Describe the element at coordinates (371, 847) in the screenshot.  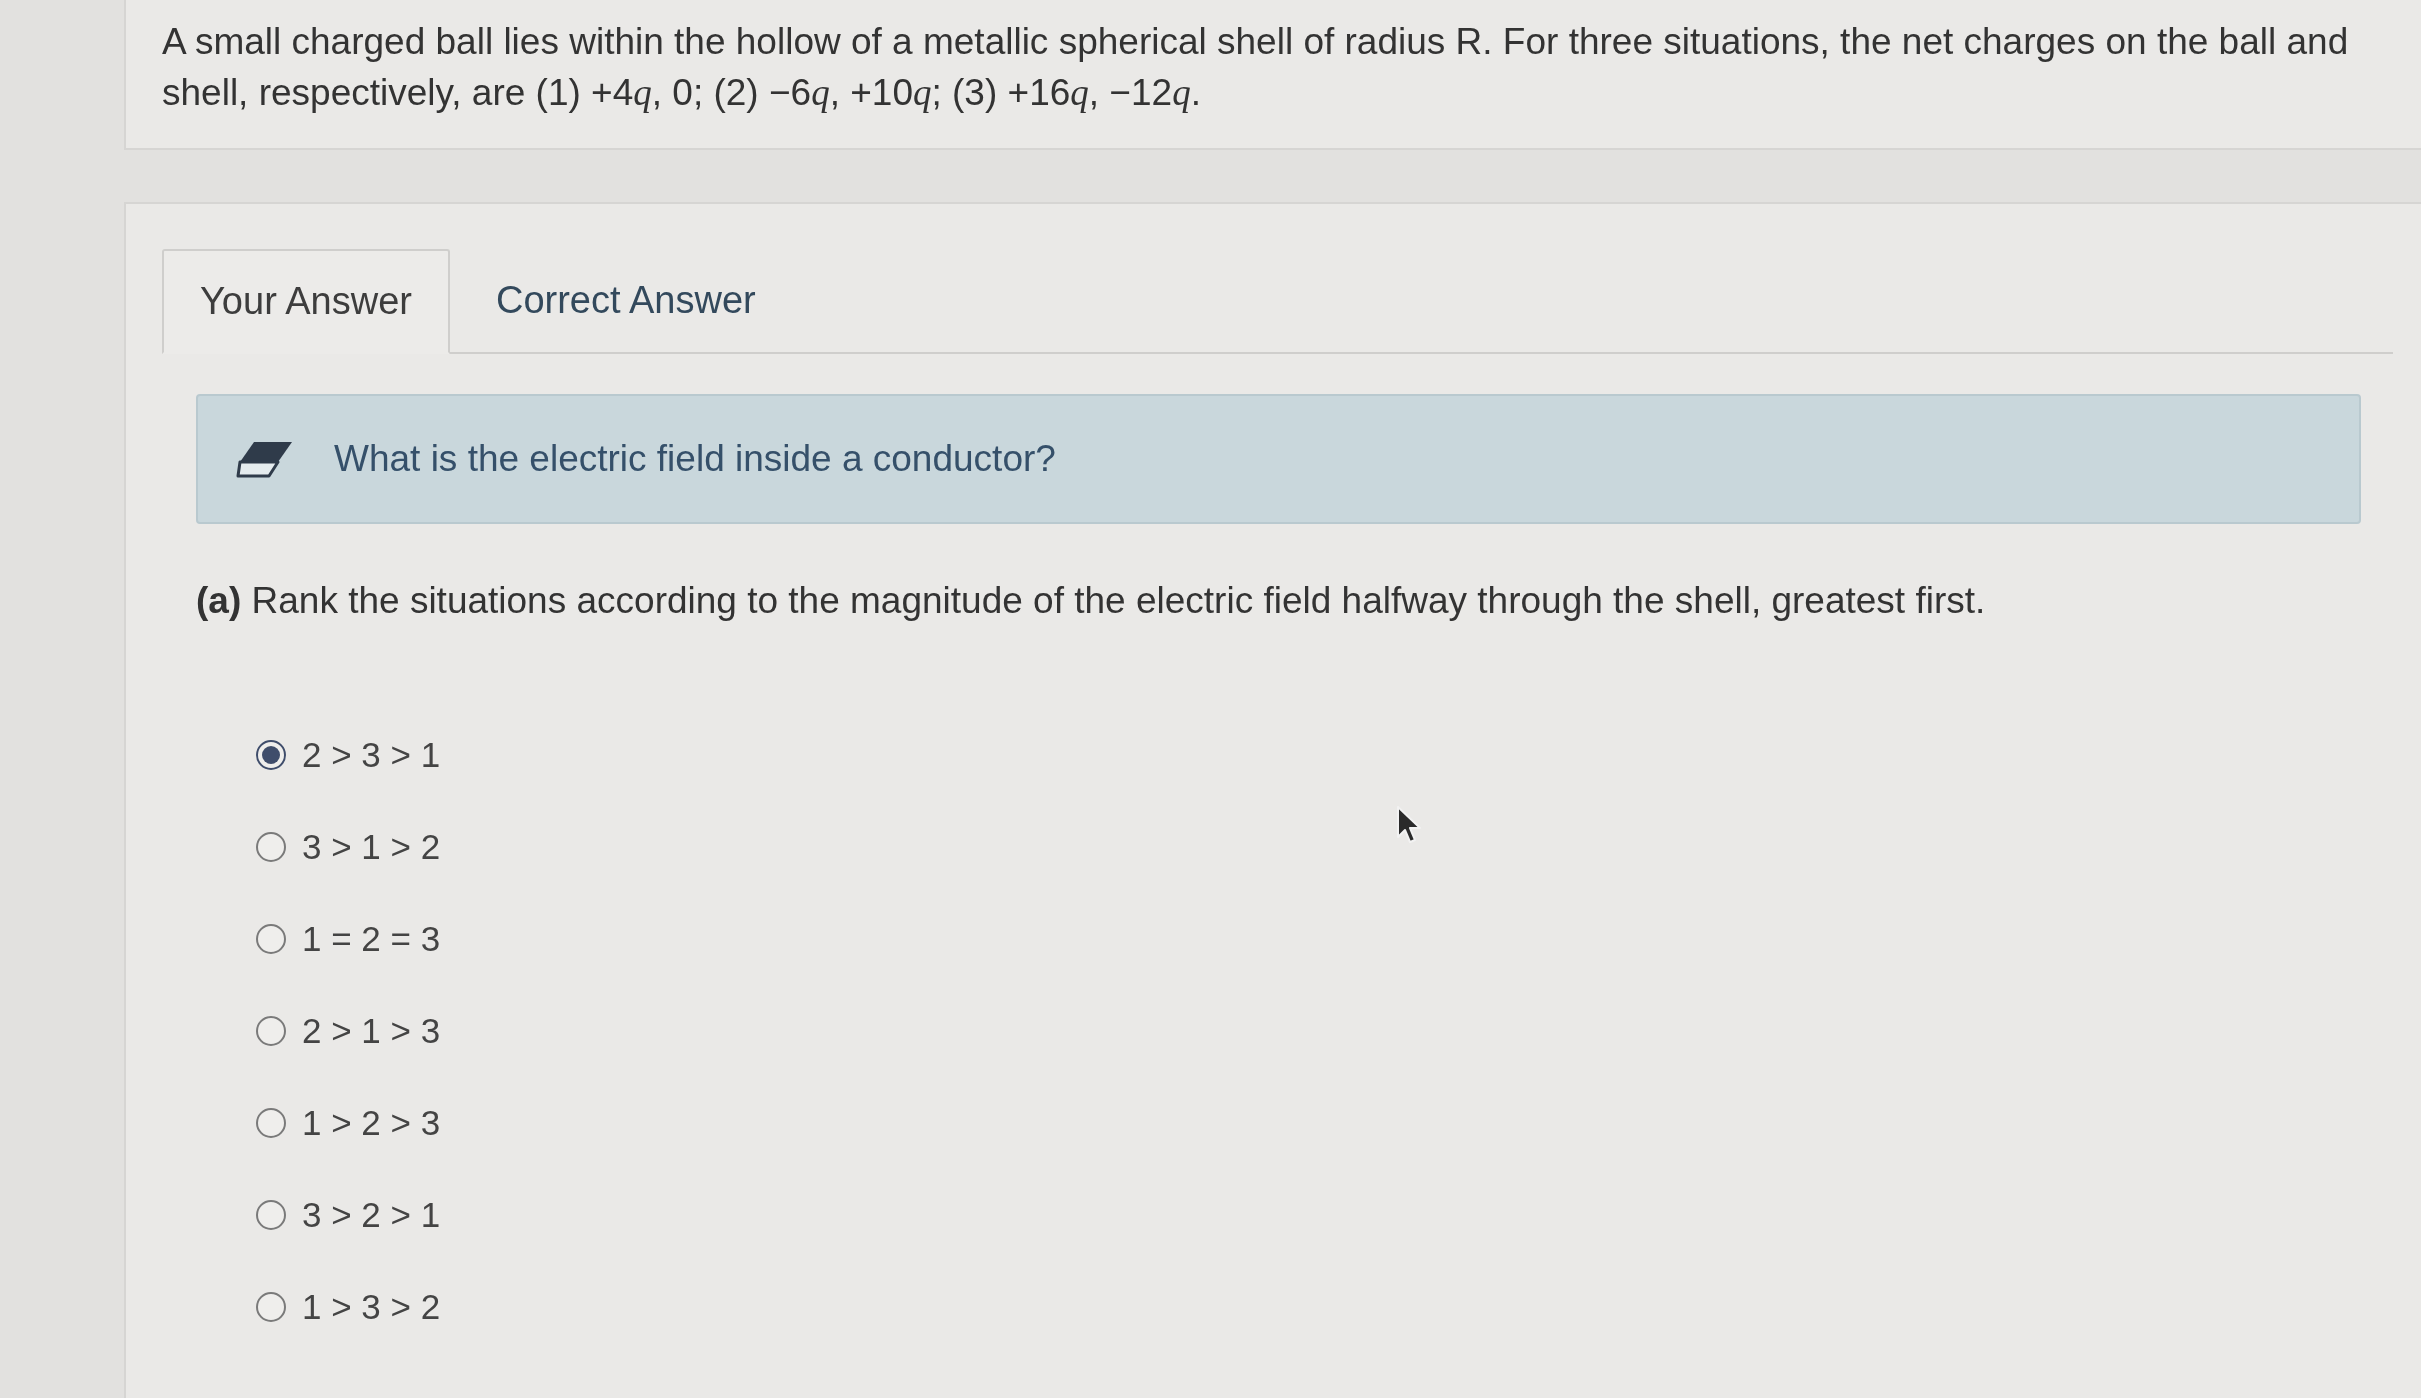
I see `option-label: 3 > 1 > 2` at that location.